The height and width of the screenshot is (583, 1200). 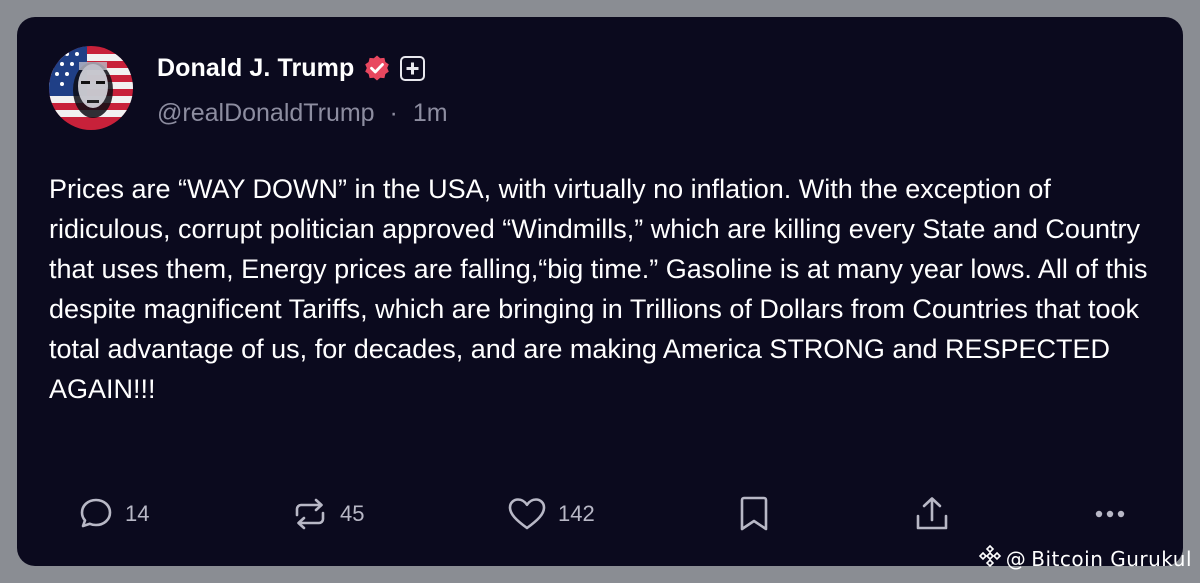 I want to click on watermark: @ Bitcoin Gurukul, so click(x=1085, y=558).